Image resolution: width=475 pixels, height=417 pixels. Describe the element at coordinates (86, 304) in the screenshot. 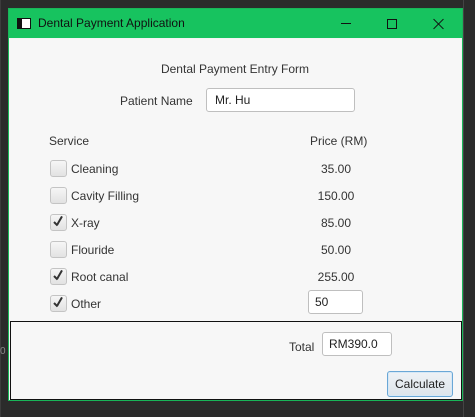

I see `service-label: Other` at that location.